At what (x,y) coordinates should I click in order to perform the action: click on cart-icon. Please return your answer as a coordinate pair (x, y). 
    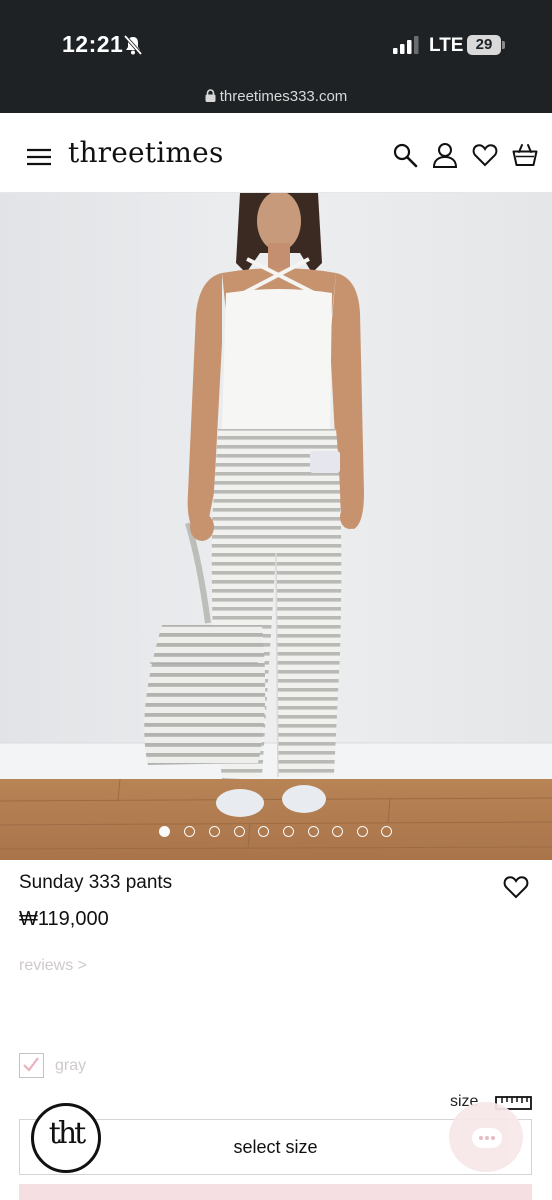
    Looking at the image, I should click on (525, 155).